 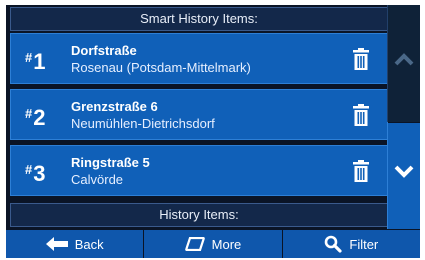 I want to click on filter-button: Filter, so click(x=351, y=244).